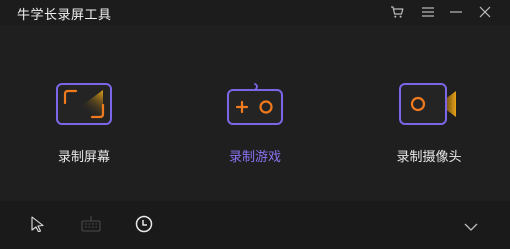 The image size is (510, 249). What do you see at coordinates (429, 106) in the screenshot?
I see `camera-icon` at bounding box center [429, 106].